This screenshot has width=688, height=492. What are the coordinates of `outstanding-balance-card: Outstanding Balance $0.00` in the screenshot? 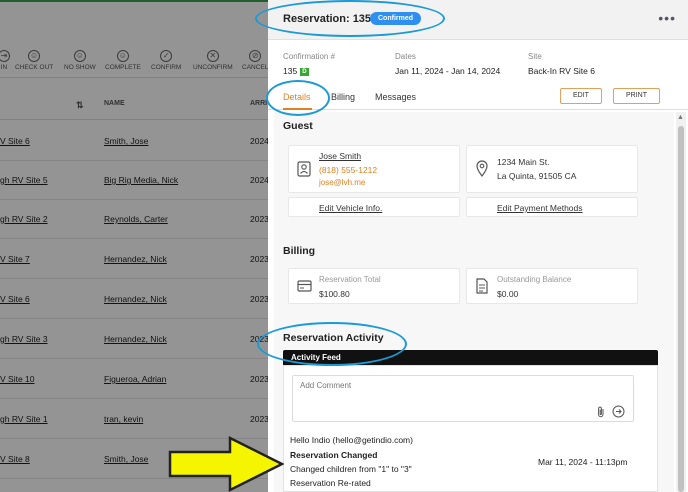 It's located at (552, 286).